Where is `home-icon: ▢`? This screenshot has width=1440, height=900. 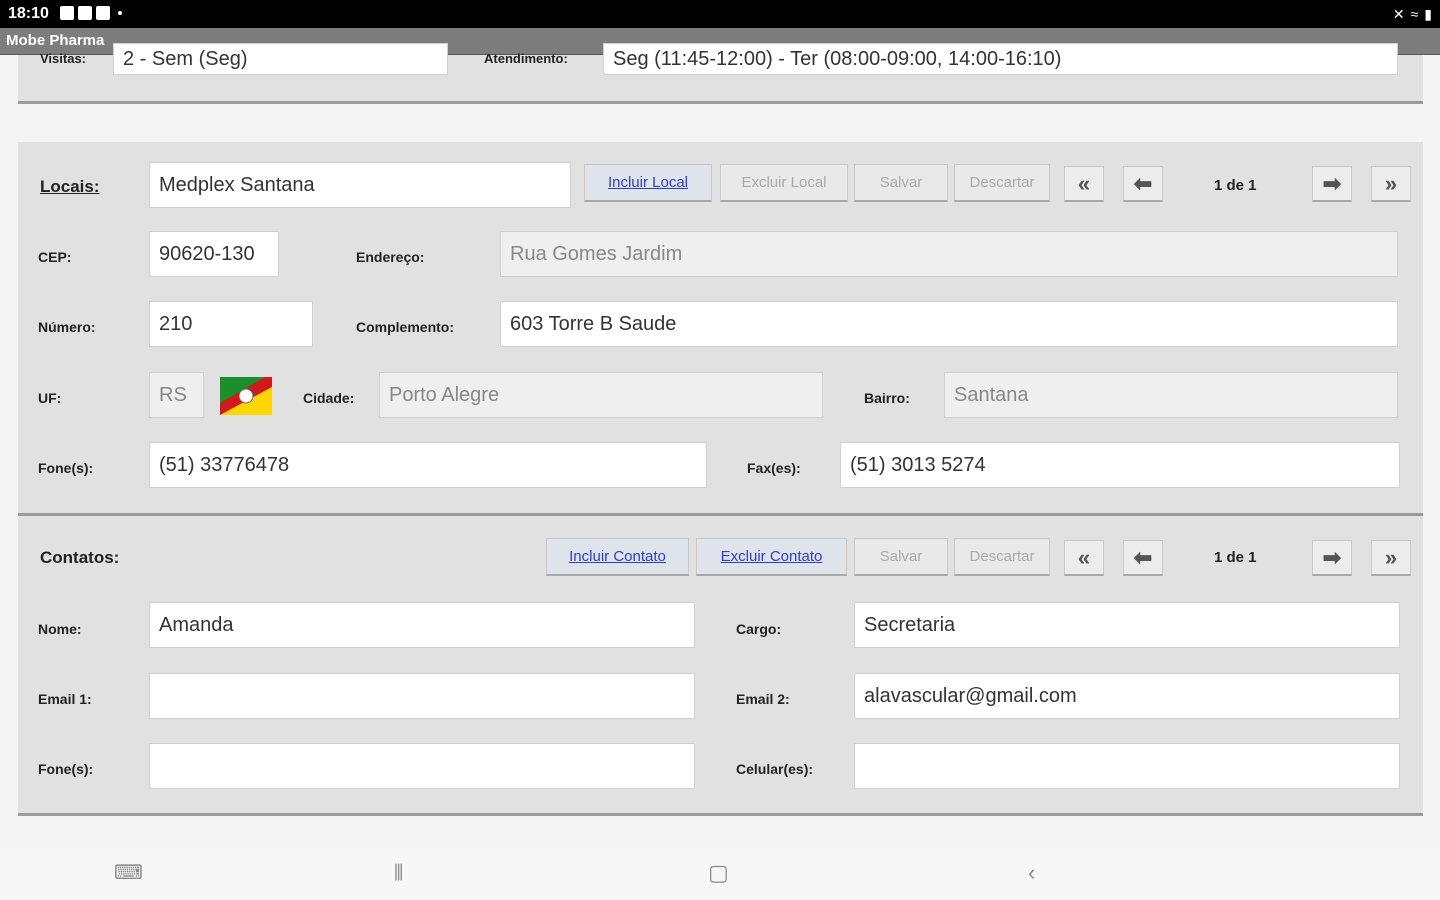
home-icon: ▢ is located at coordinates (718, 873).